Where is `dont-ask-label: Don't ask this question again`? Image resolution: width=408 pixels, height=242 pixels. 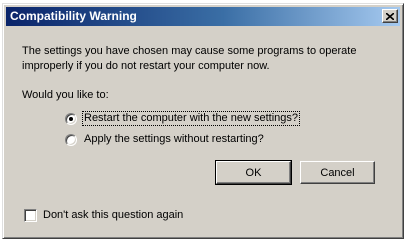
dont-ask-label: Don't ask this question again is located at coordinates (113, 215).